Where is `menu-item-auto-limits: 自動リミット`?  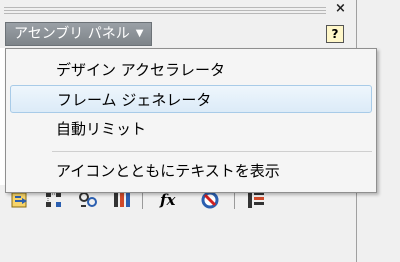
menu-item-auto-limits: 自動リミット is located at coordinates (191, 129).